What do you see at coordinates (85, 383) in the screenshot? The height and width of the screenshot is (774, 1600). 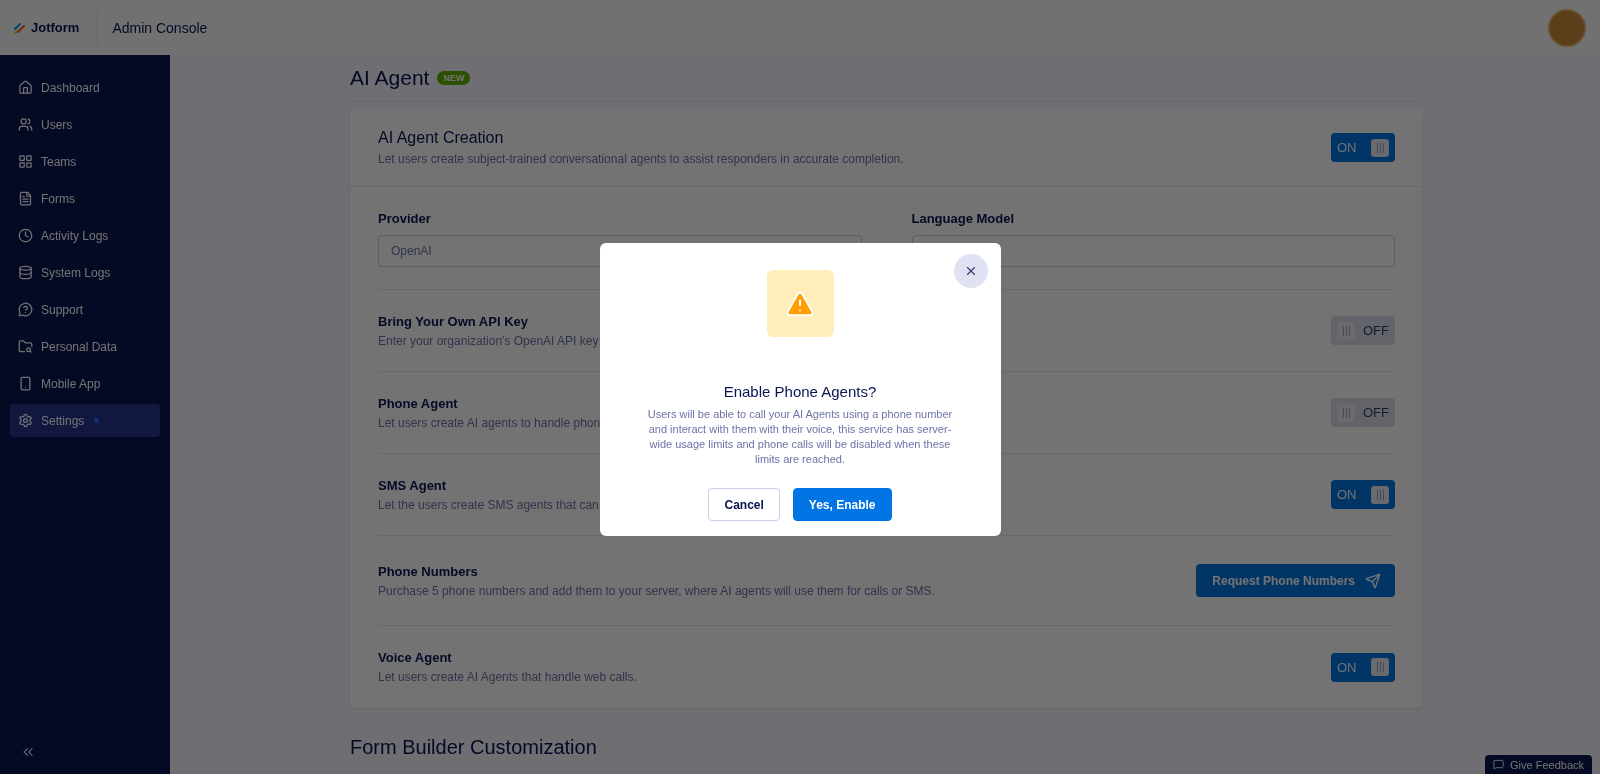 I see `sidebar-item: Mobile App` at bounding box center [85, 383].